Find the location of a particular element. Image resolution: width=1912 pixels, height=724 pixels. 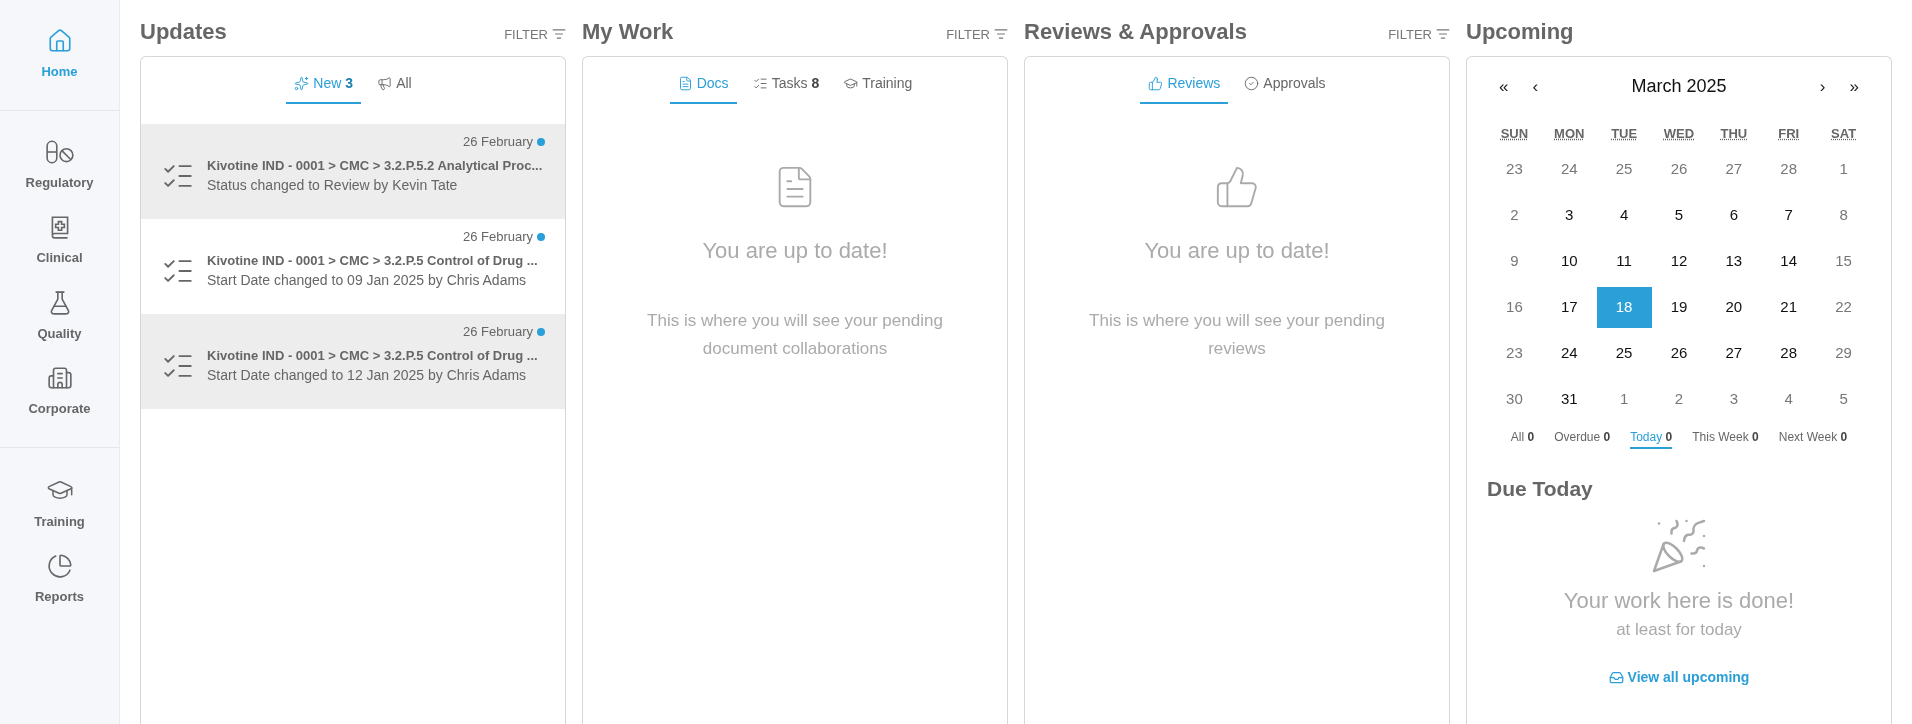

calendar-day: 13 is located at coordinates (1734, 261).